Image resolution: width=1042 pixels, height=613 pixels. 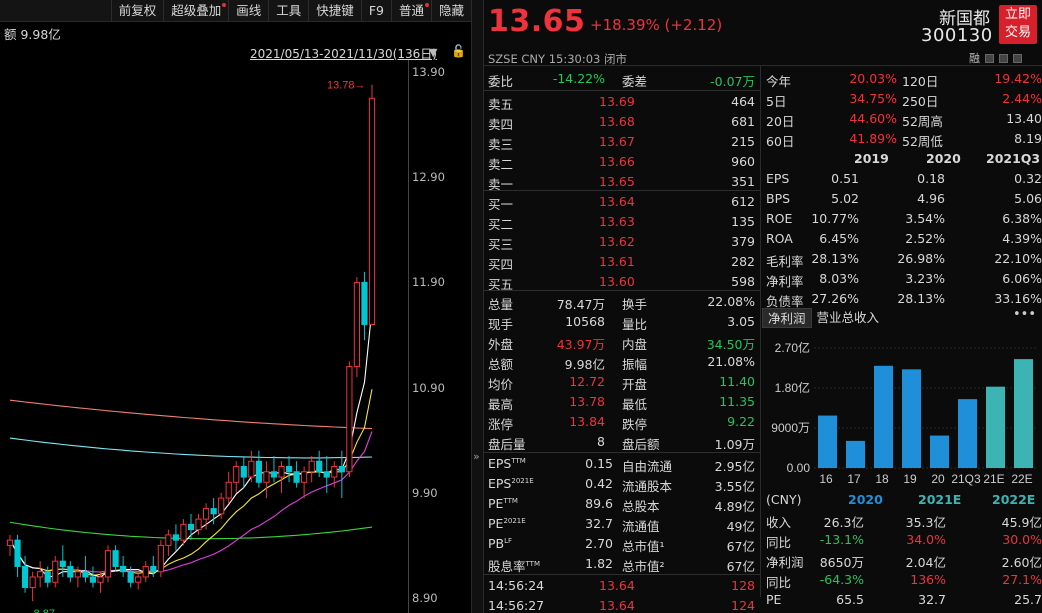 I want to click on toolbar-normal-label: 普通, so click(x=411, y=10).